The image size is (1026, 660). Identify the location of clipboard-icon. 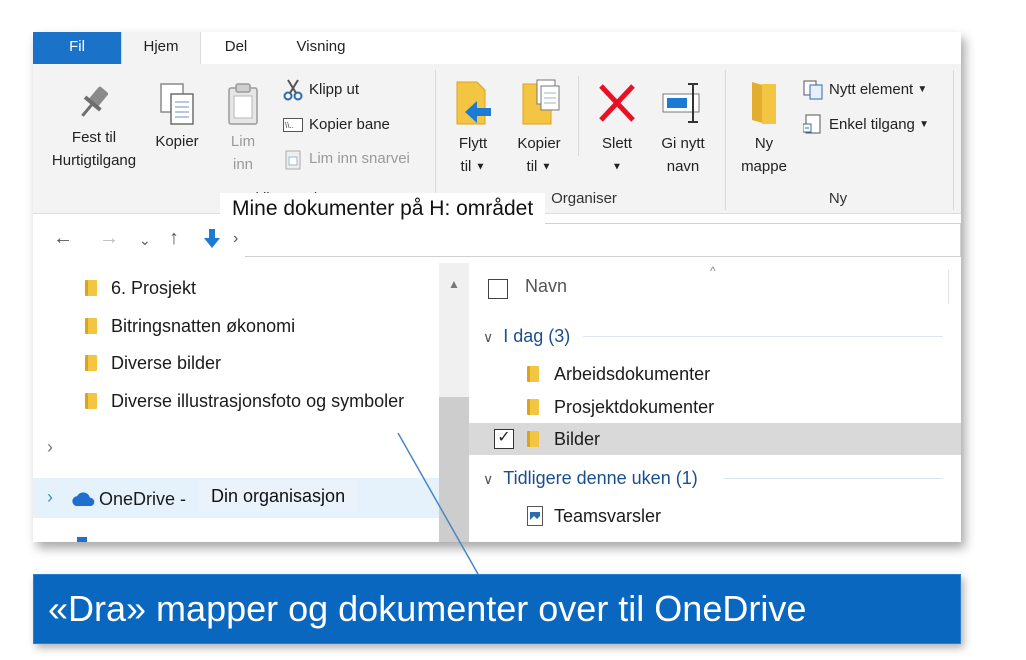
(243, 104).